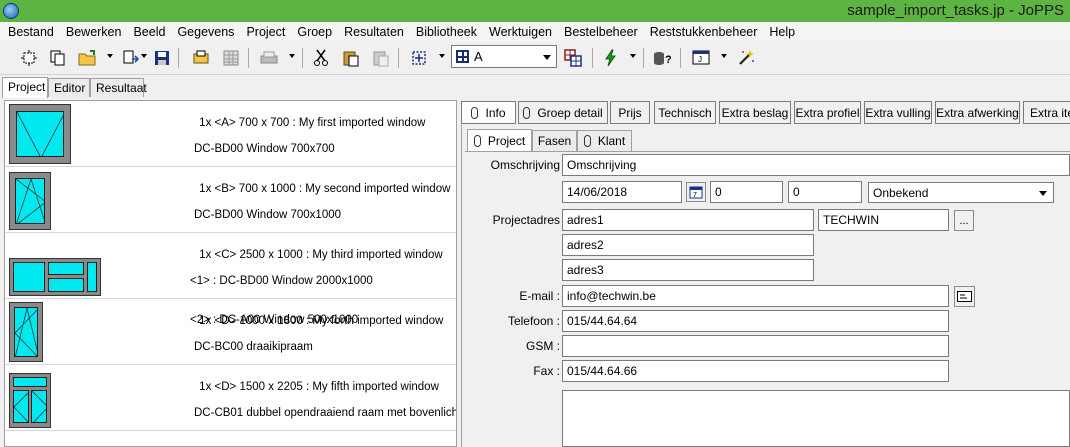 This screenshot has height=447, width=1070. Describe the element at coordinates (688, 220) in the screenshot. I see `adres1-field: adres1` at that location.